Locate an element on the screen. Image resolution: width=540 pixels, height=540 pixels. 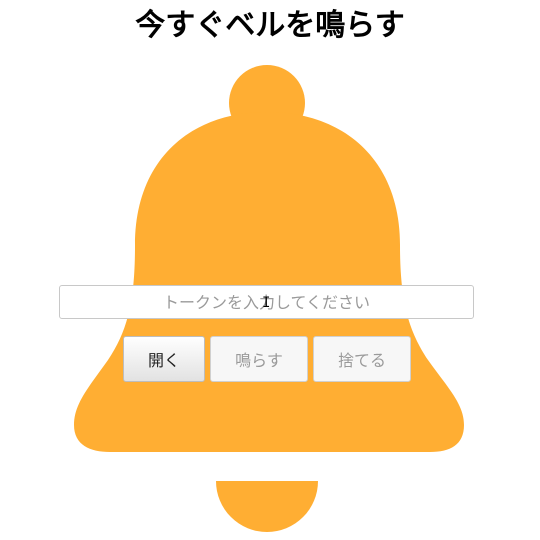
token-input is located at coordinates (266, 302).